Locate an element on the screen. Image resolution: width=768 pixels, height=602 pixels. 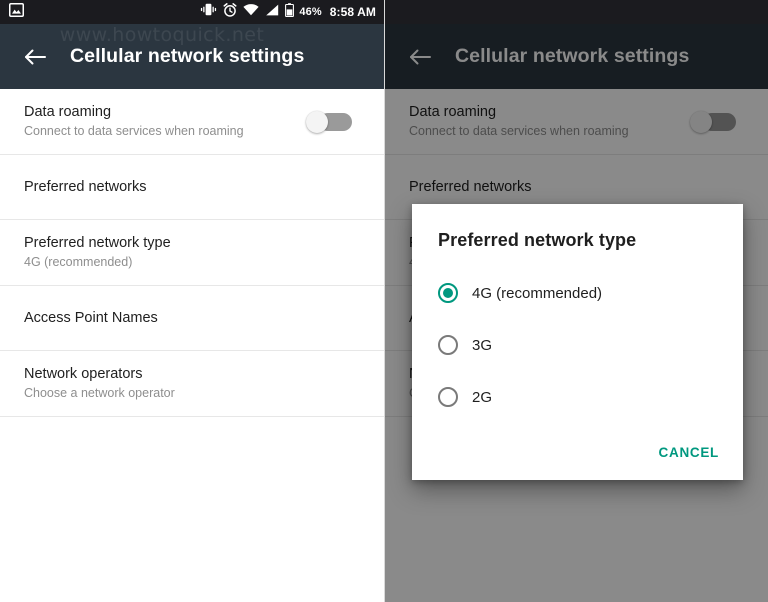
status-bar-overlay-guard is located at coordinates (576, 12).